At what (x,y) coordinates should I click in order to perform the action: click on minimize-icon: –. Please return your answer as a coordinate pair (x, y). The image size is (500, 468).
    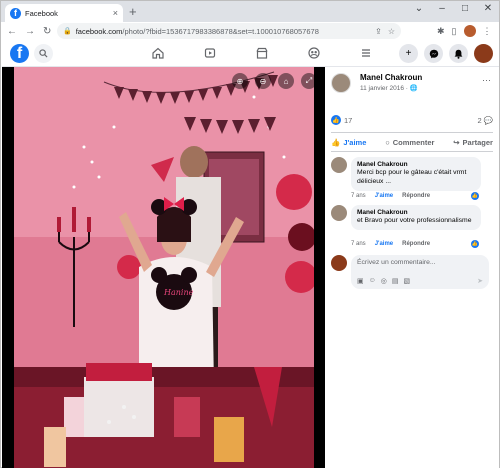
    Looking at the image, I should click on (442, 8).